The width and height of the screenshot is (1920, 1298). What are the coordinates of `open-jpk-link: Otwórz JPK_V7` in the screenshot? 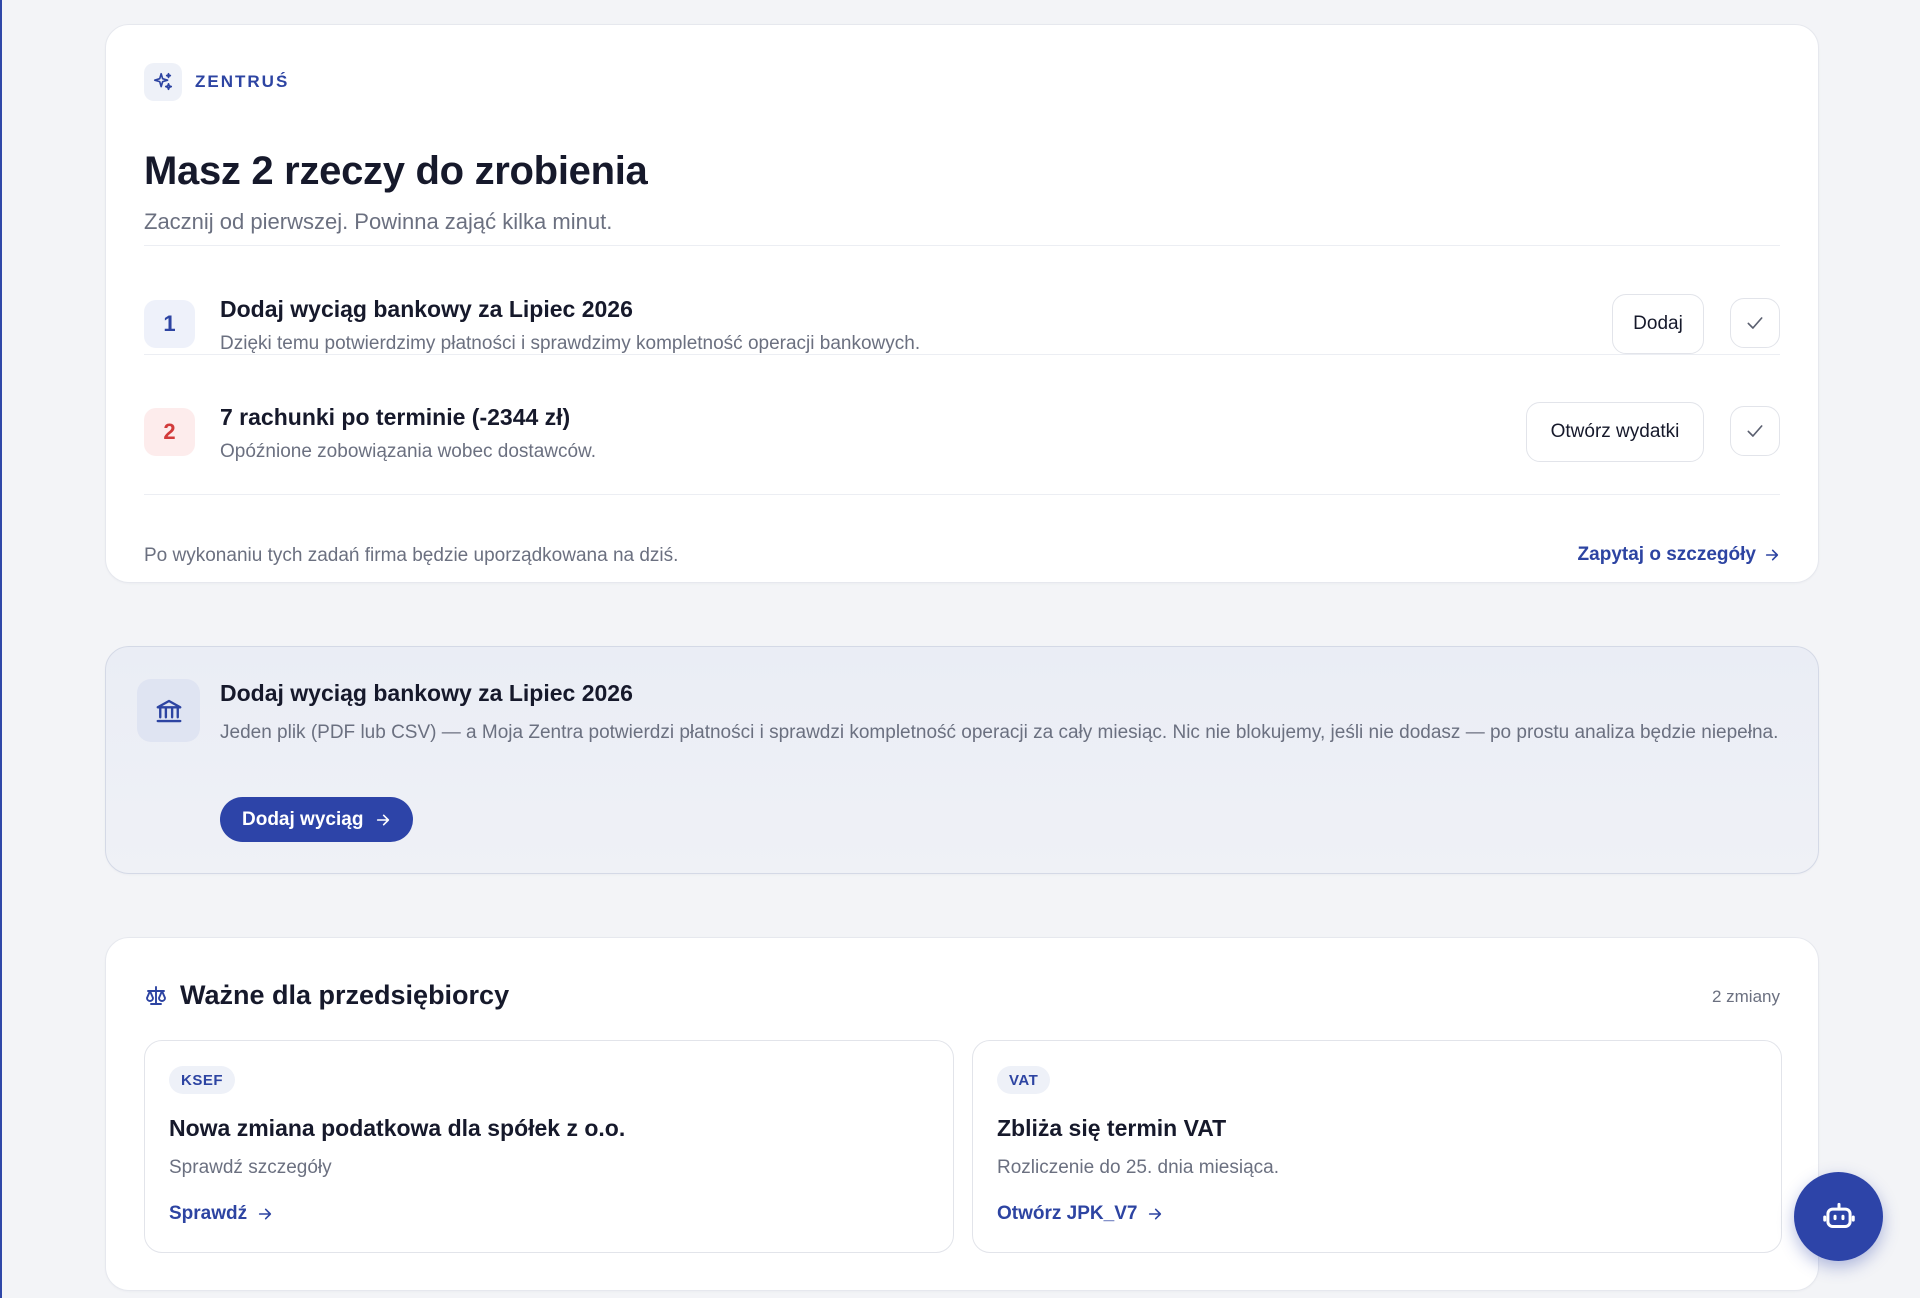 It's located at (1080, 1214).